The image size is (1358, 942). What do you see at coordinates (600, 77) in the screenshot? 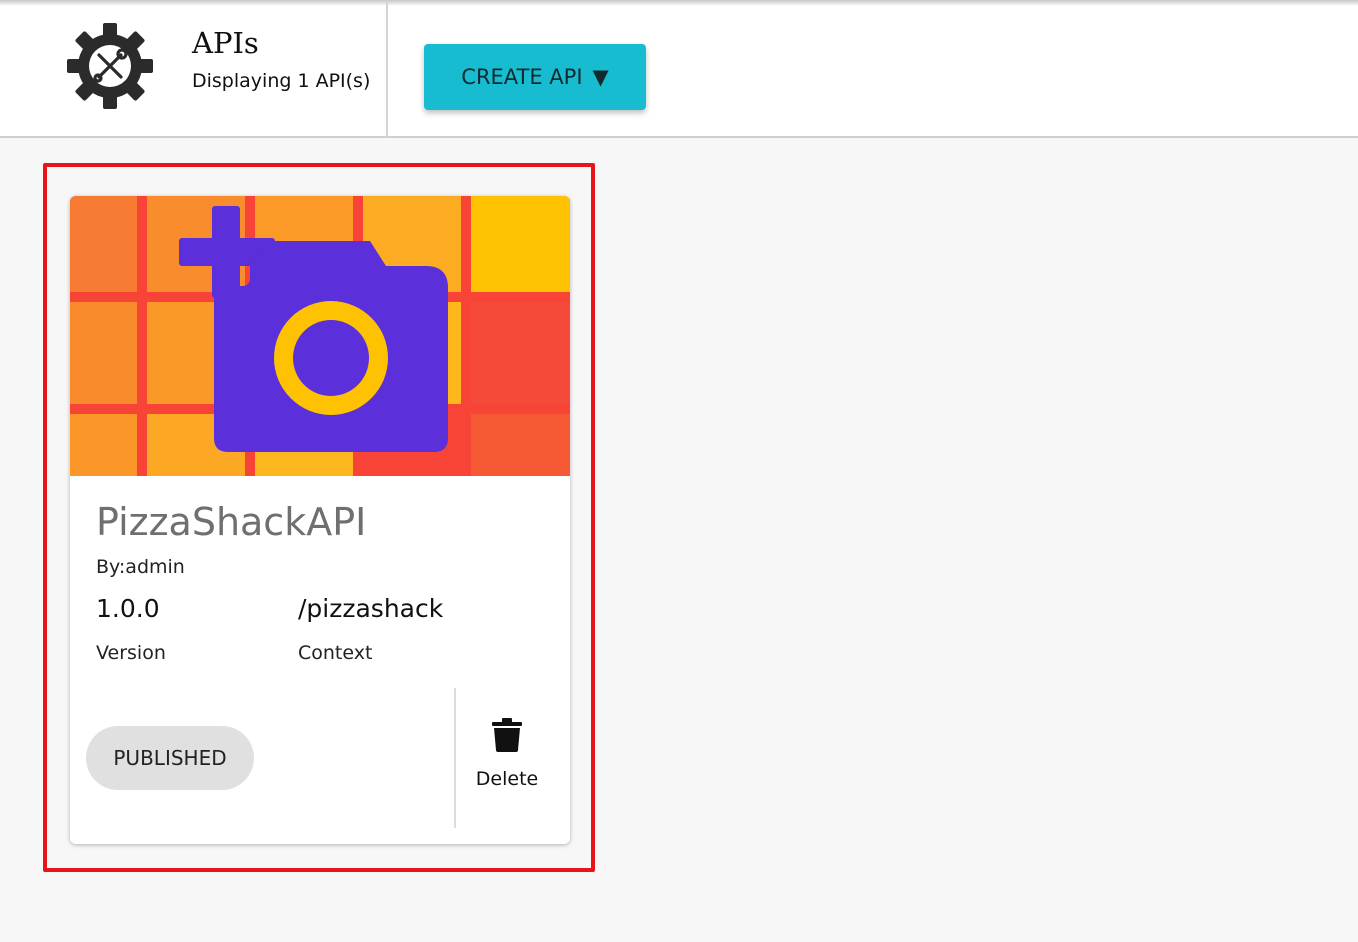
I see `caret-down-icon: ▼` at bounding box center [600, 77].